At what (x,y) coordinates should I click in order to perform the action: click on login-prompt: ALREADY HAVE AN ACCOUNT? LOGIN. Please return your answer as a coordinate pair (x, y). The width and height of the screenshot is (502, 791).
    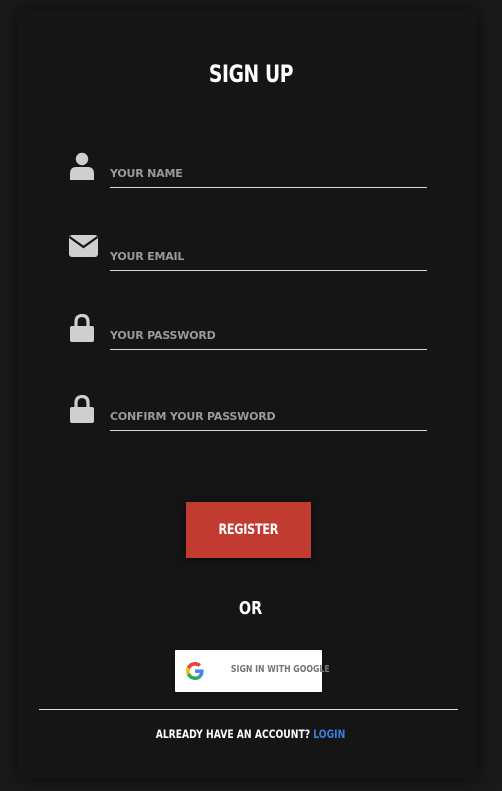
    Looking at the image, I should click on (251, 734).